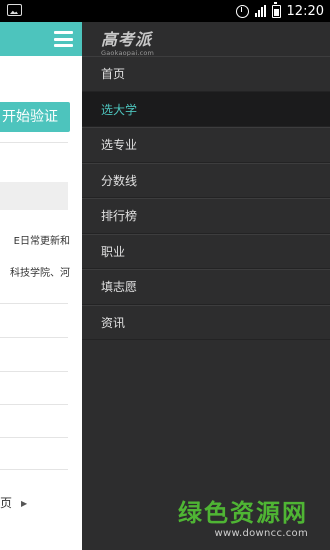 This screenshot has height=550, width=330. I want to click on app-header, so click(41, 39).